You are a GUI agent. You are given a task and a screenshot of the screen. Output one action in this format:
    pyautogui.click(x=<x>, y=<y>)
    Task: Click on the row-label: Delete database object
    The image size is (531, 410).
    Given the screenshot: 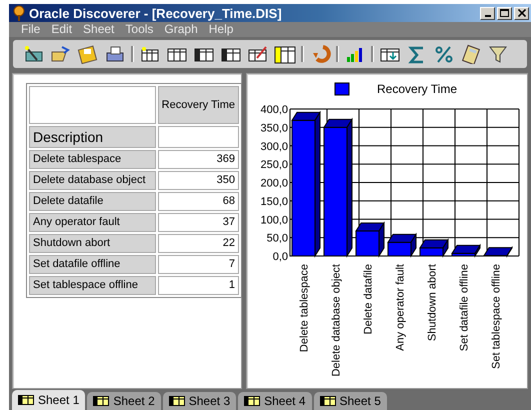 What is the action you would take?
    pyautogui.click(x=92, y=180)
    